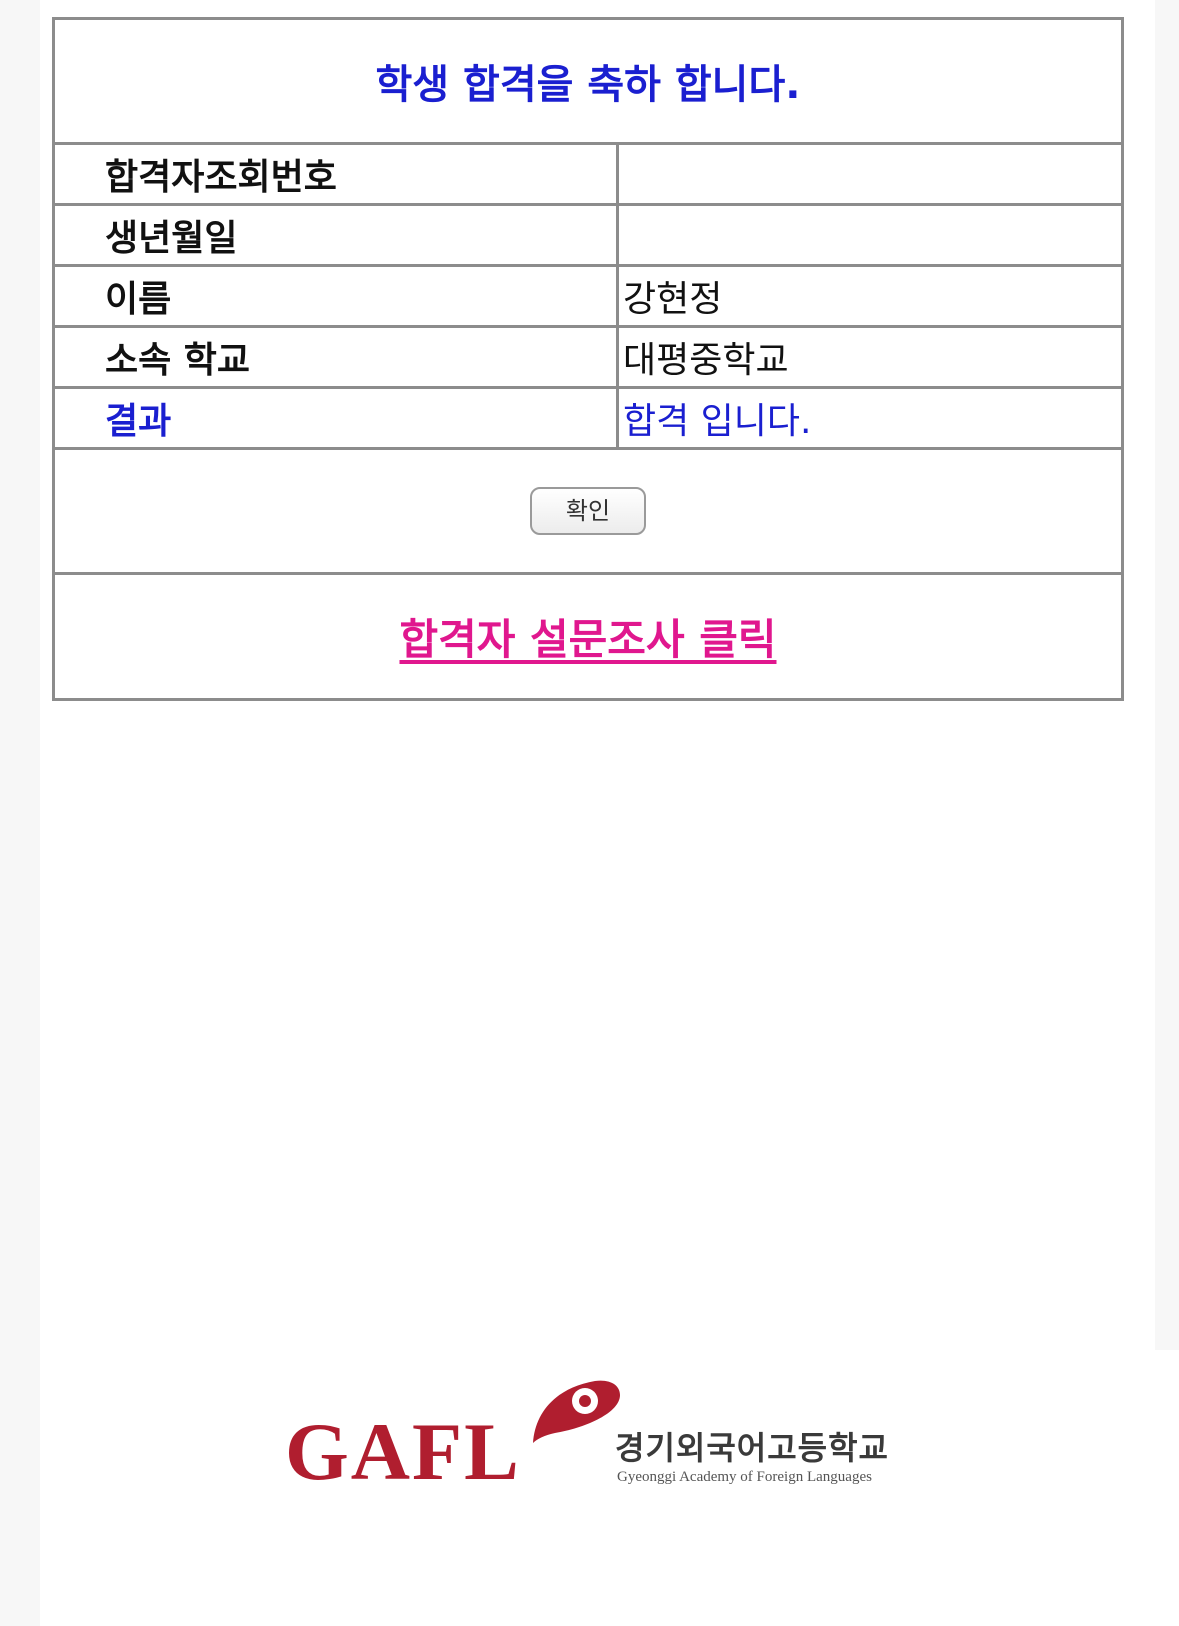 Image resolution: width=1179 pixels, height=1626 pixels. What do you see at coordinates (335, 235) in the screenshot?
I see `birthdate-label: 생년월일` at bounding box center [335, 235].